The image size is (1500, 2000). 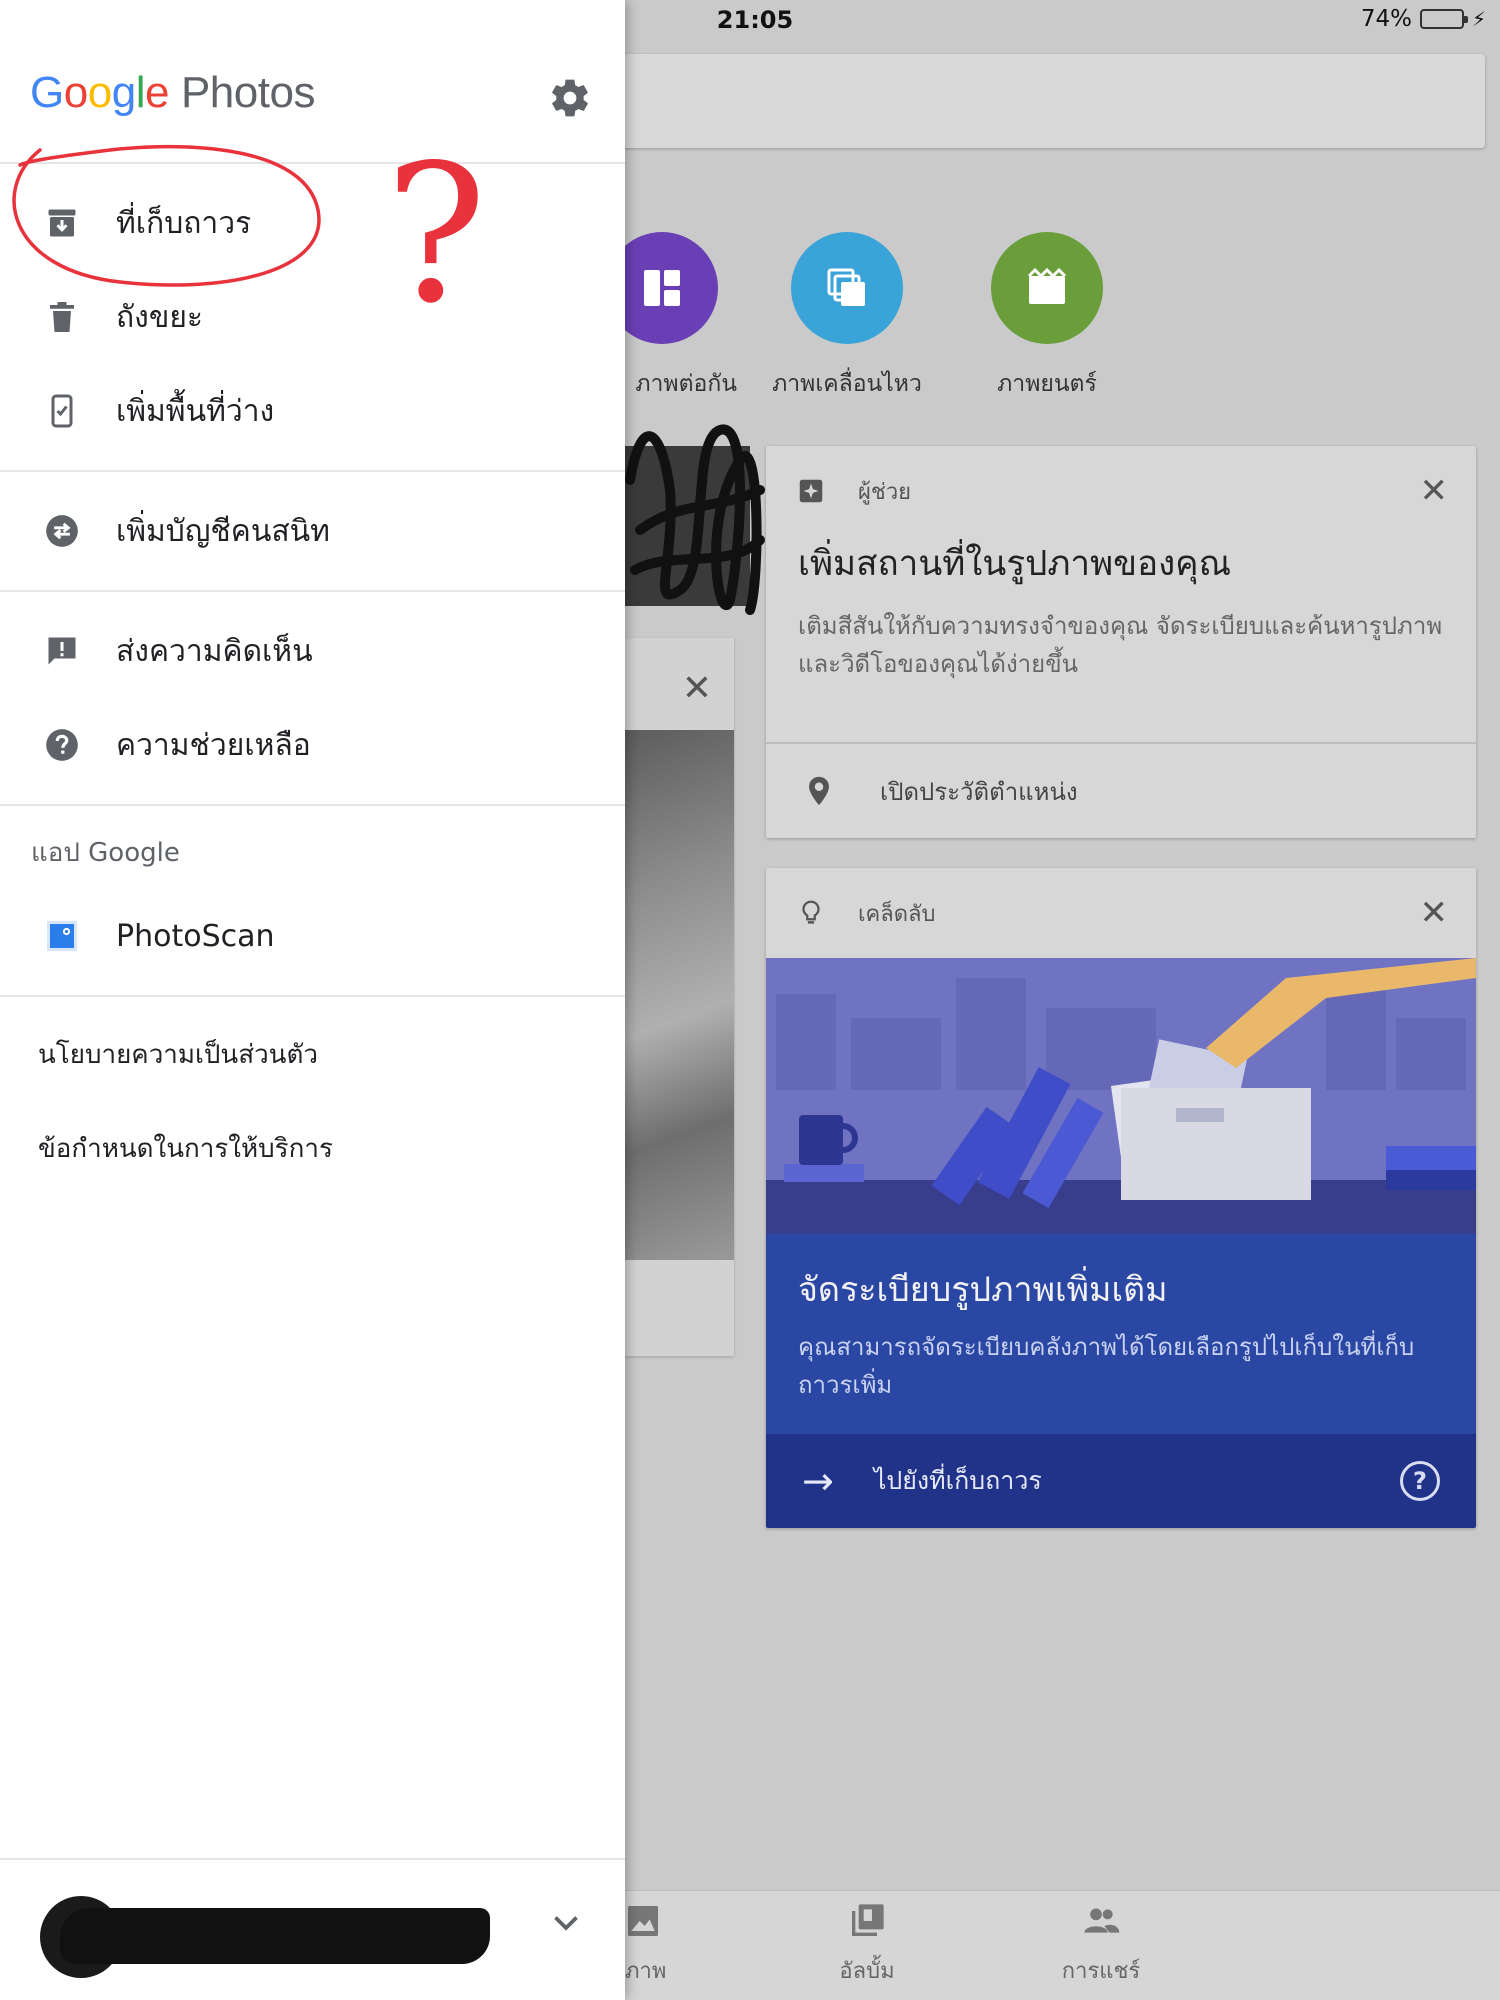 I want to click on menu-item-photoscan: PhotoScan, so click(x=312, y=936).